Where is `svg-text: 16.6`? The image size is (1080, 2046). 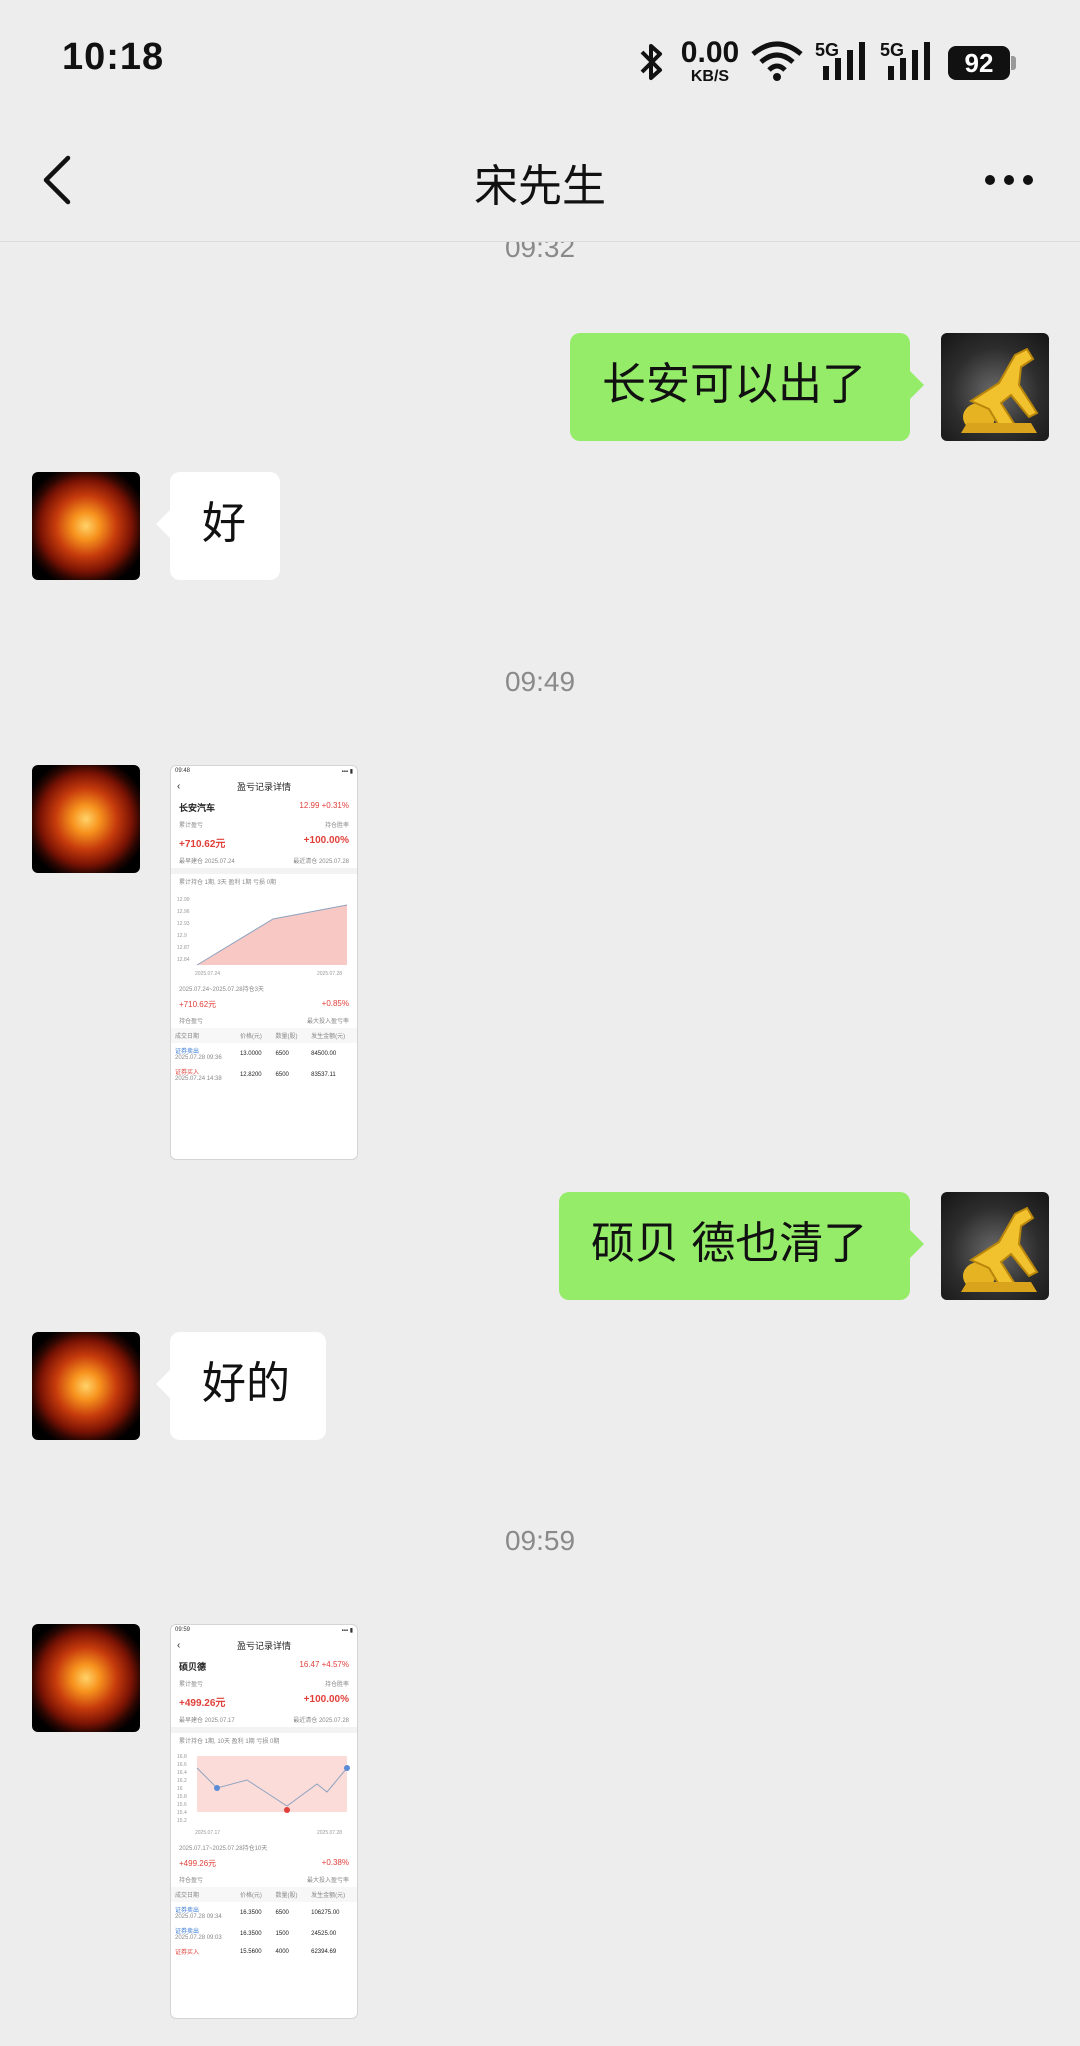
svg-text: 16.6 is located at coordinates (182, 1765).